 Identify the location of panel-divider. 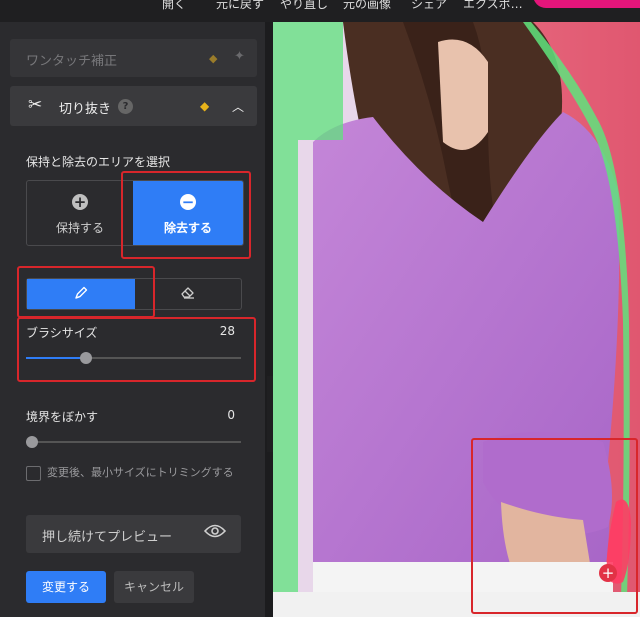
(269, 319).